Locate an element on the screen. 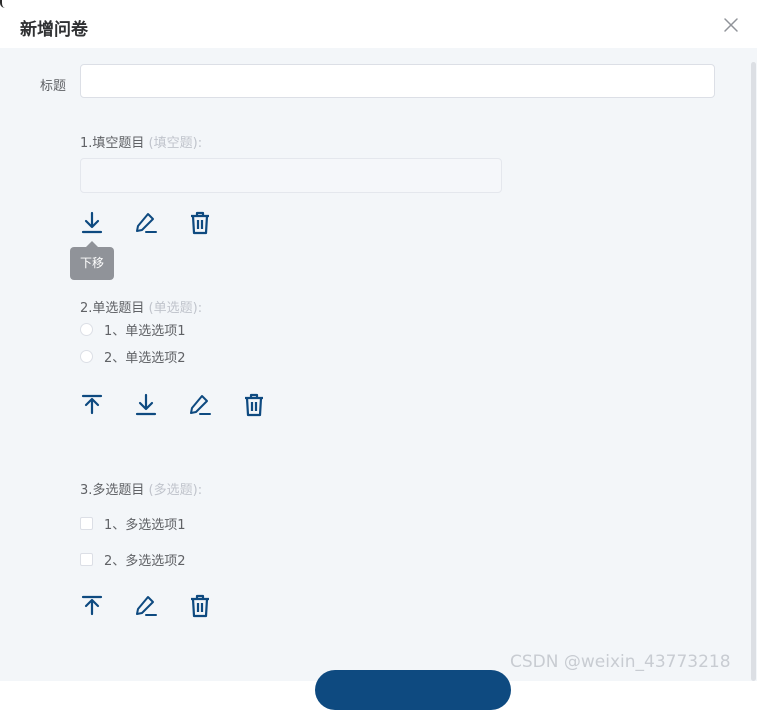 Image resolution: width=757 pixels, height=710 pixels. checkbox-option: 2、多选选项2 is located at coordinates (133, 560).